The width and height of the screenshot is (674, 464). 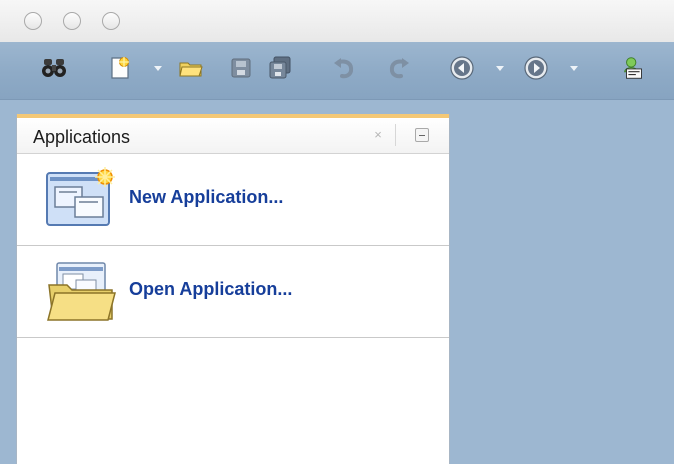 What do you see at coordinates (120, 68) in the screenshot?
I see `new-file-icon` at bounding box center [120, 68].